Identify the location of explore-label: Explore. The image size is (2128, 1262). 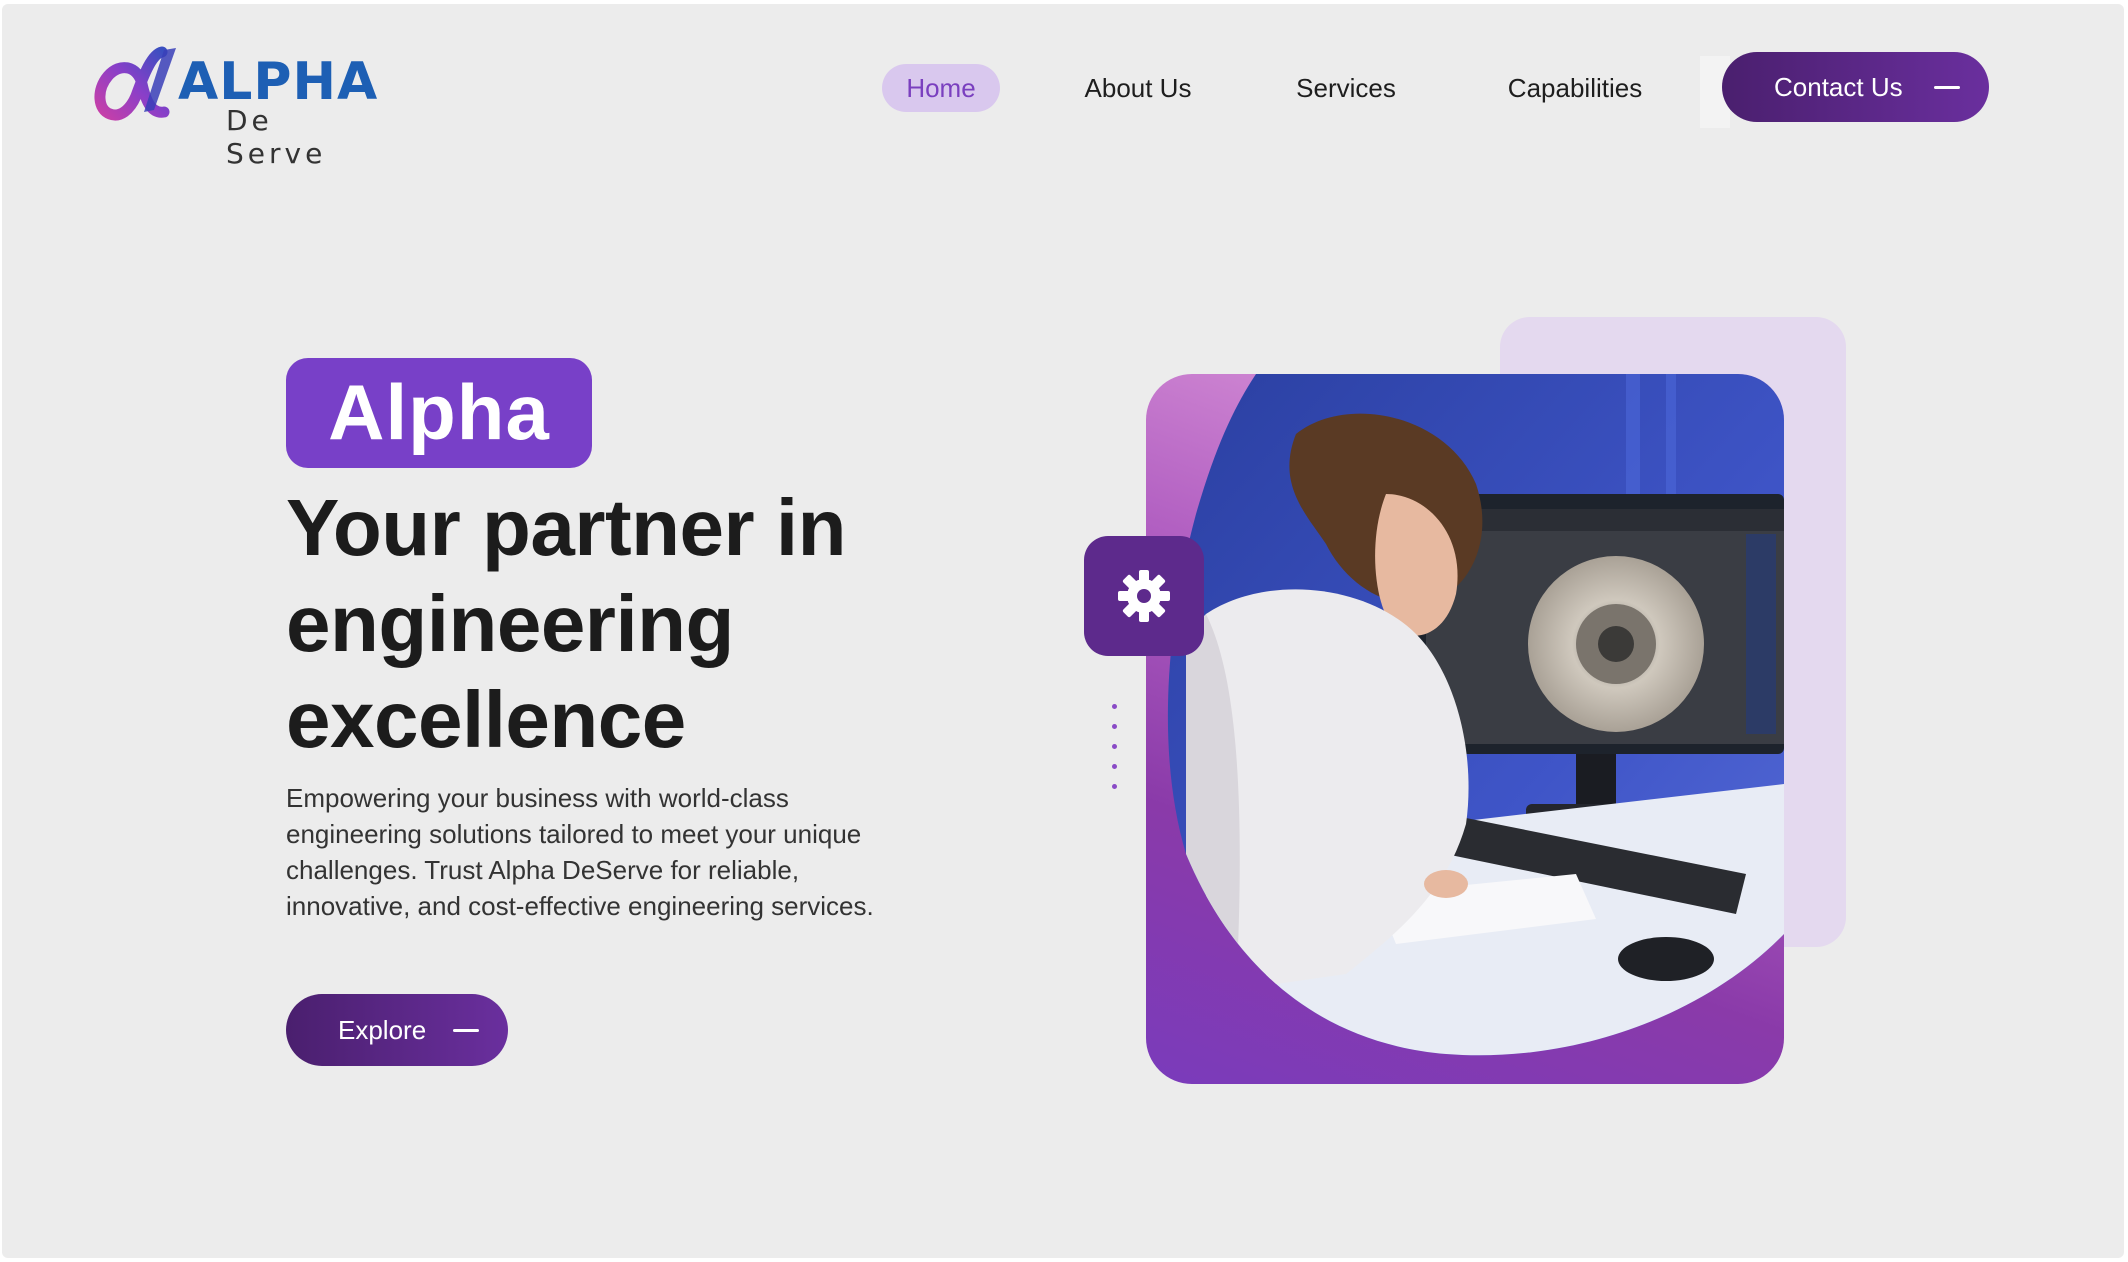
(382, 1030).